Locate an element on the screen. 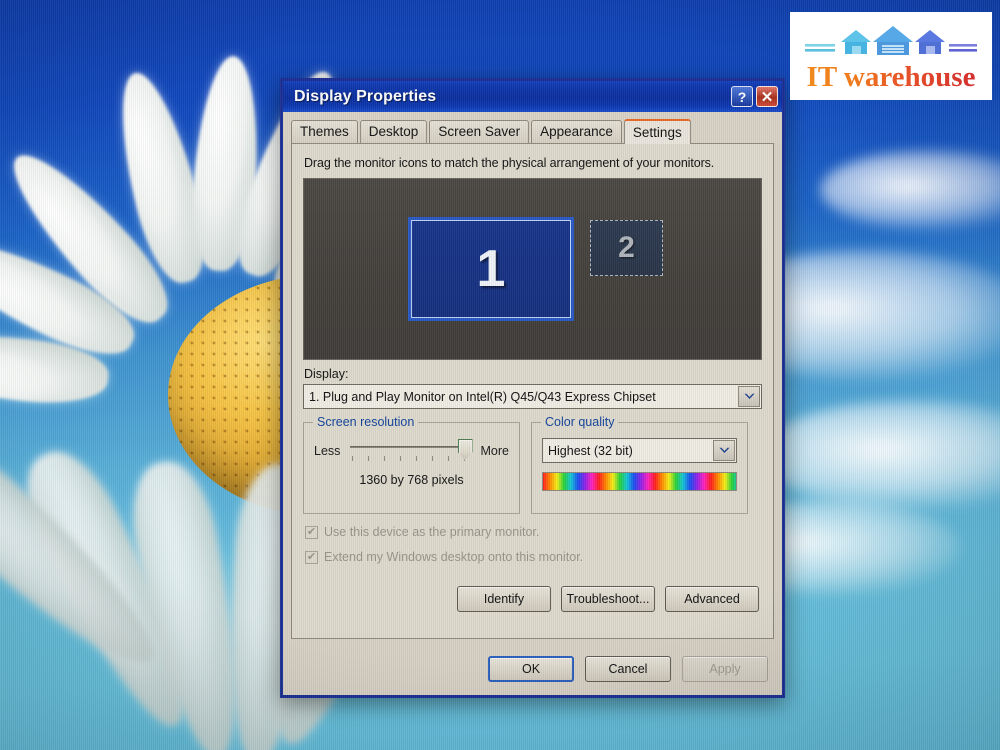 Image resolution: width=1000 pixels, height=750 pixels. monitor-1-number: 1 is located at coordinates (491, 269).